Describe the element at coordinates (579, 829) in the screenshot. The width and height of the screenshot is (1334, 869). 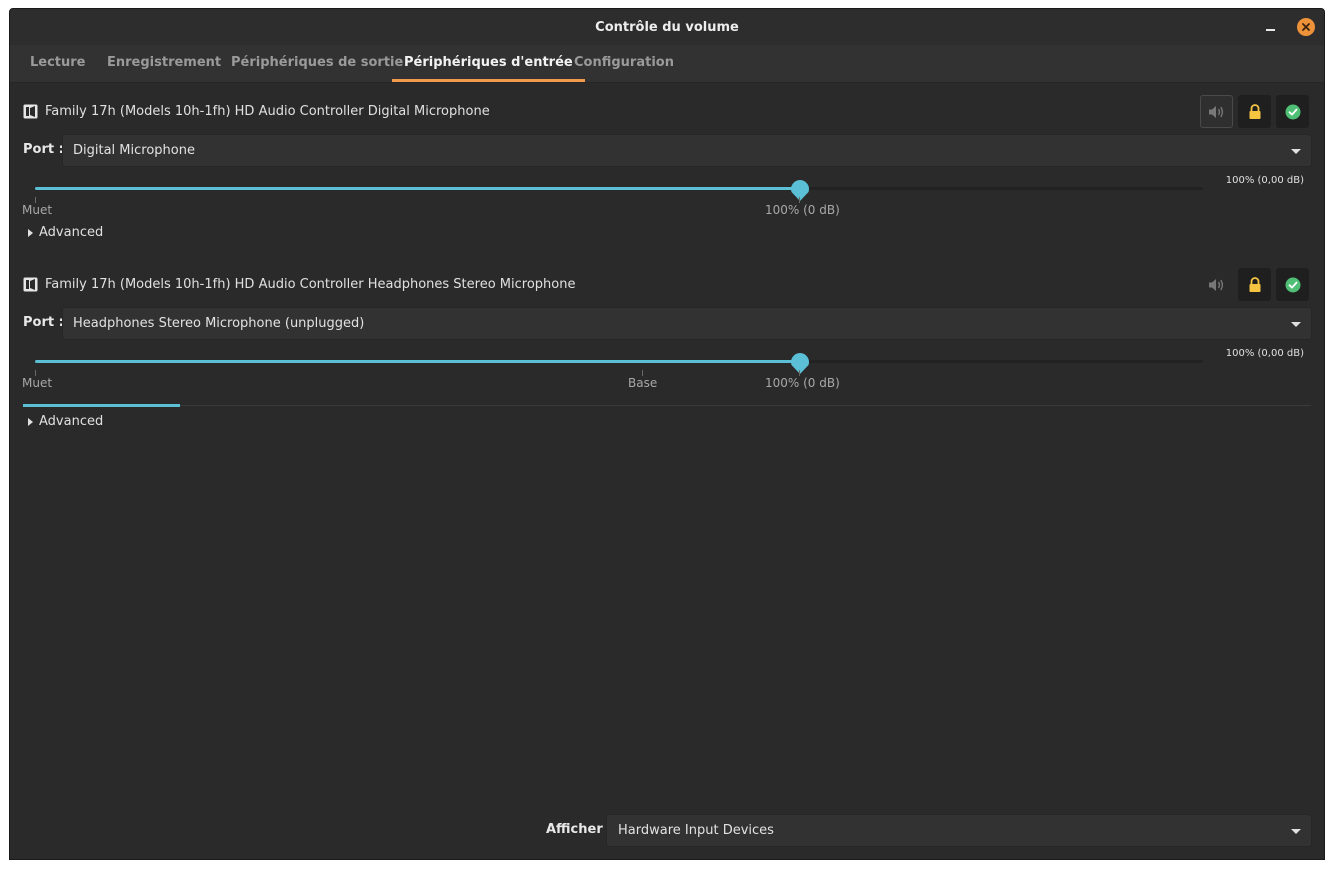
I see `show-label: Afficher :` at that location.